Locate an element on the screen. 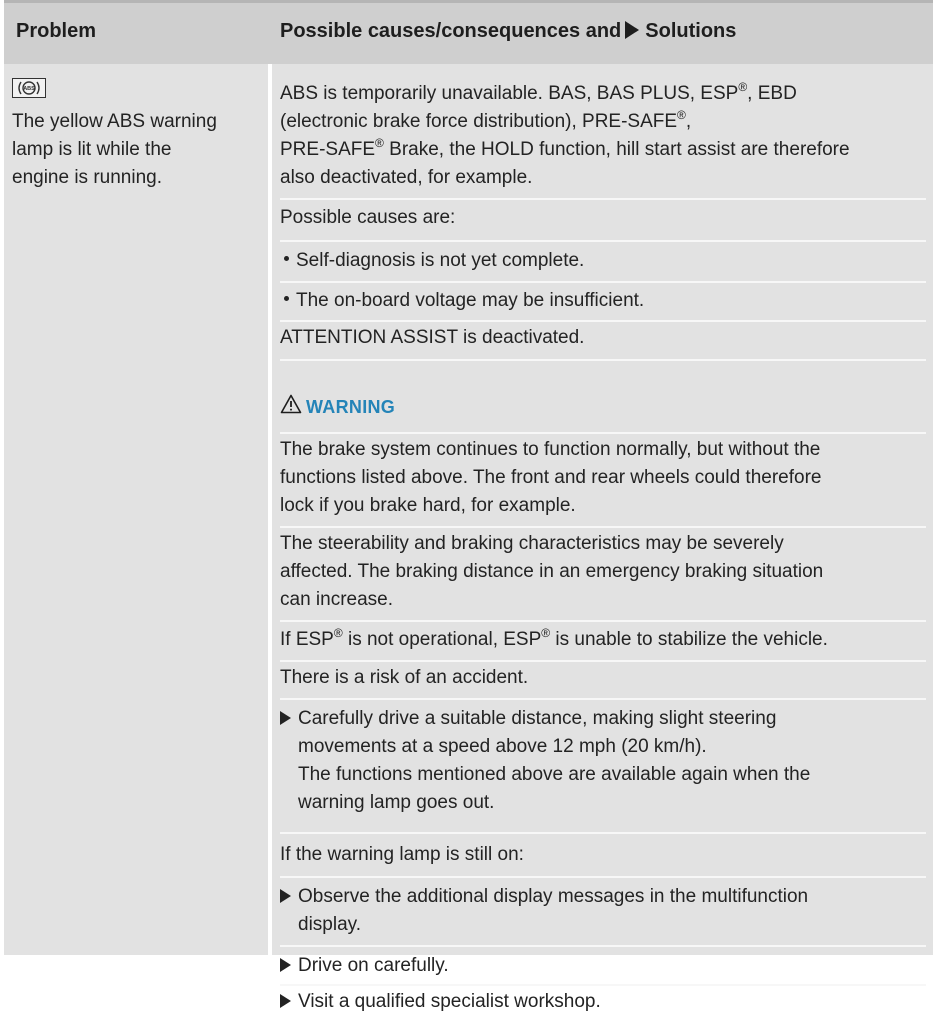  attention-assist-note: ATTENTION ASSIST is deactivated. is located at coordinates (432, 337).